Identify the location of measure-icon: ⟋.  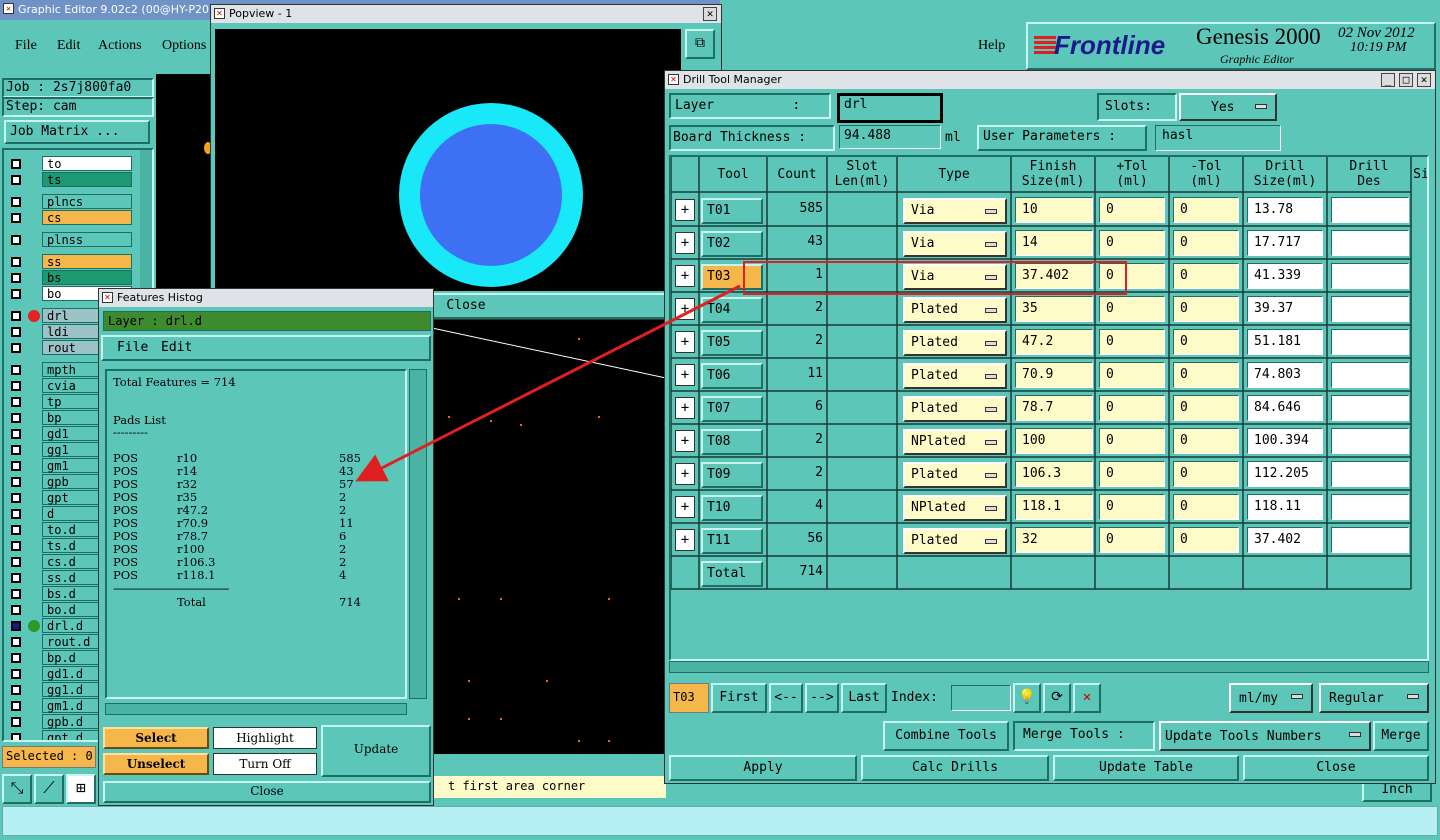
(49, 789).